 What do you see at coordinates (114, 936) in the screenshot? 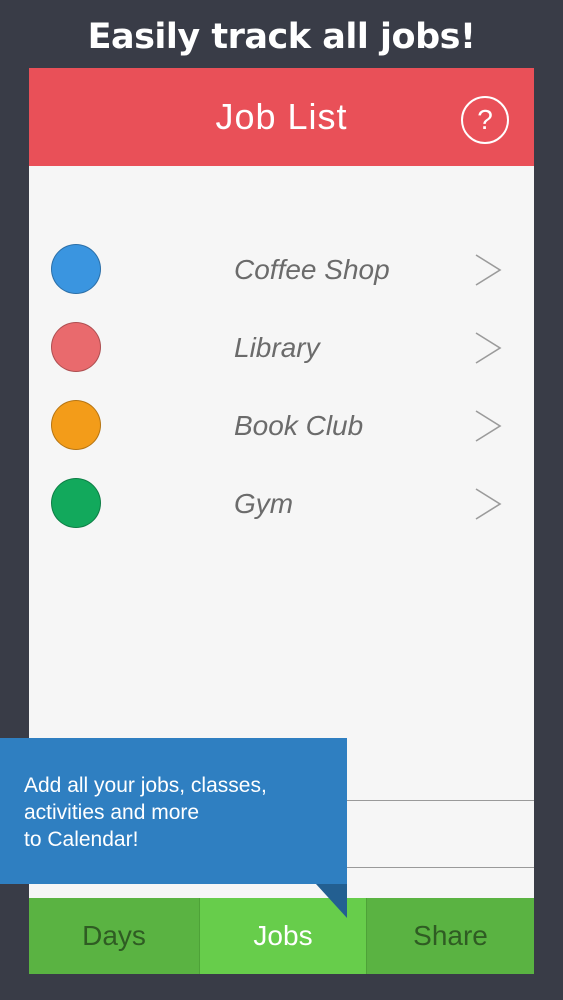
I see `tab-days: Days` at bounding box center [114, 936].